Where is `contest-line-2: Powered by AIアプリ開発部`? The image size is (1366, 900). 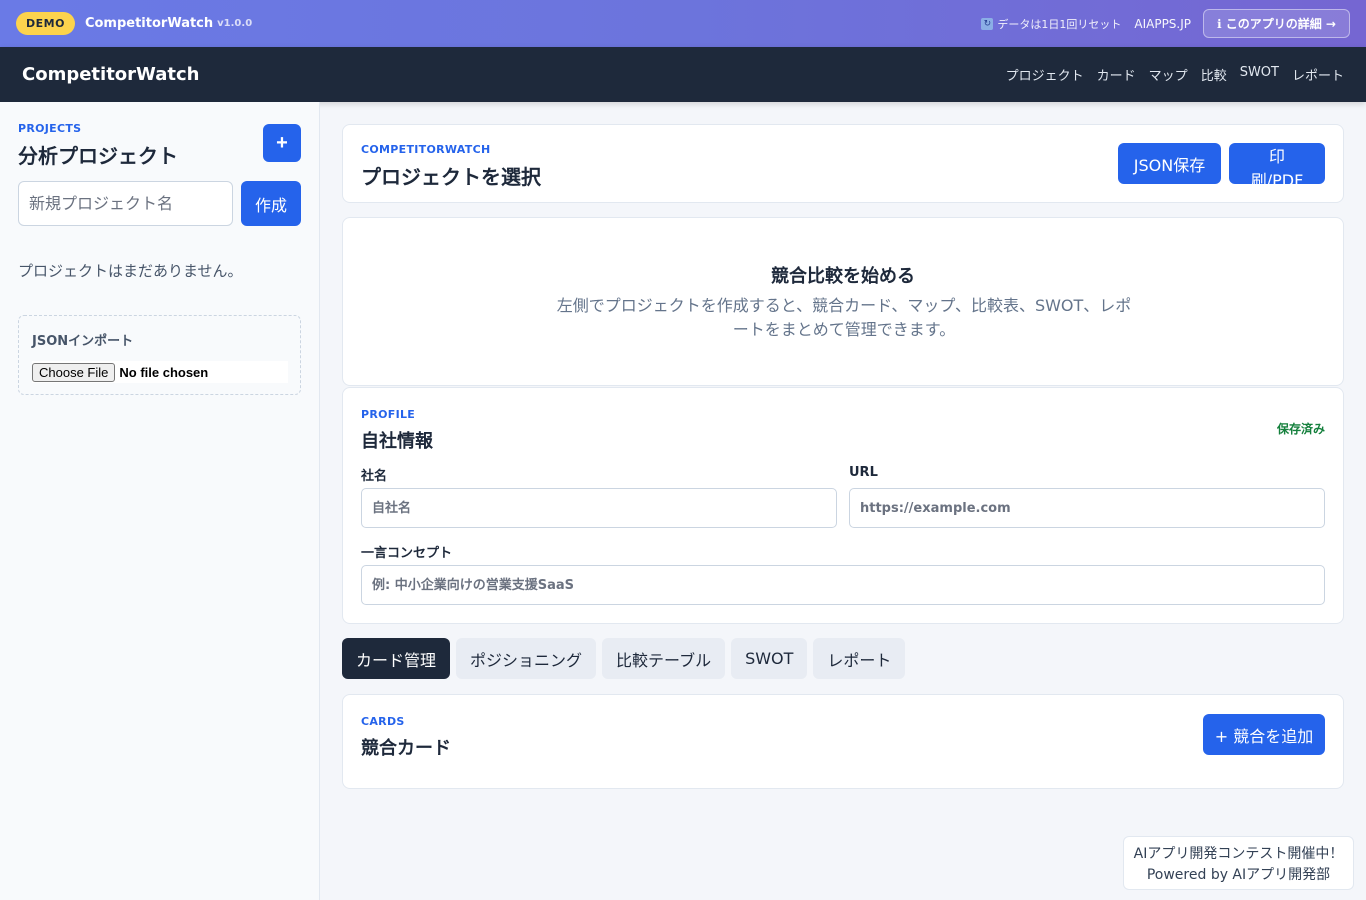
contest-line-2: Powered by AIアプリ開発部 is located at coordinates (1238, 875).